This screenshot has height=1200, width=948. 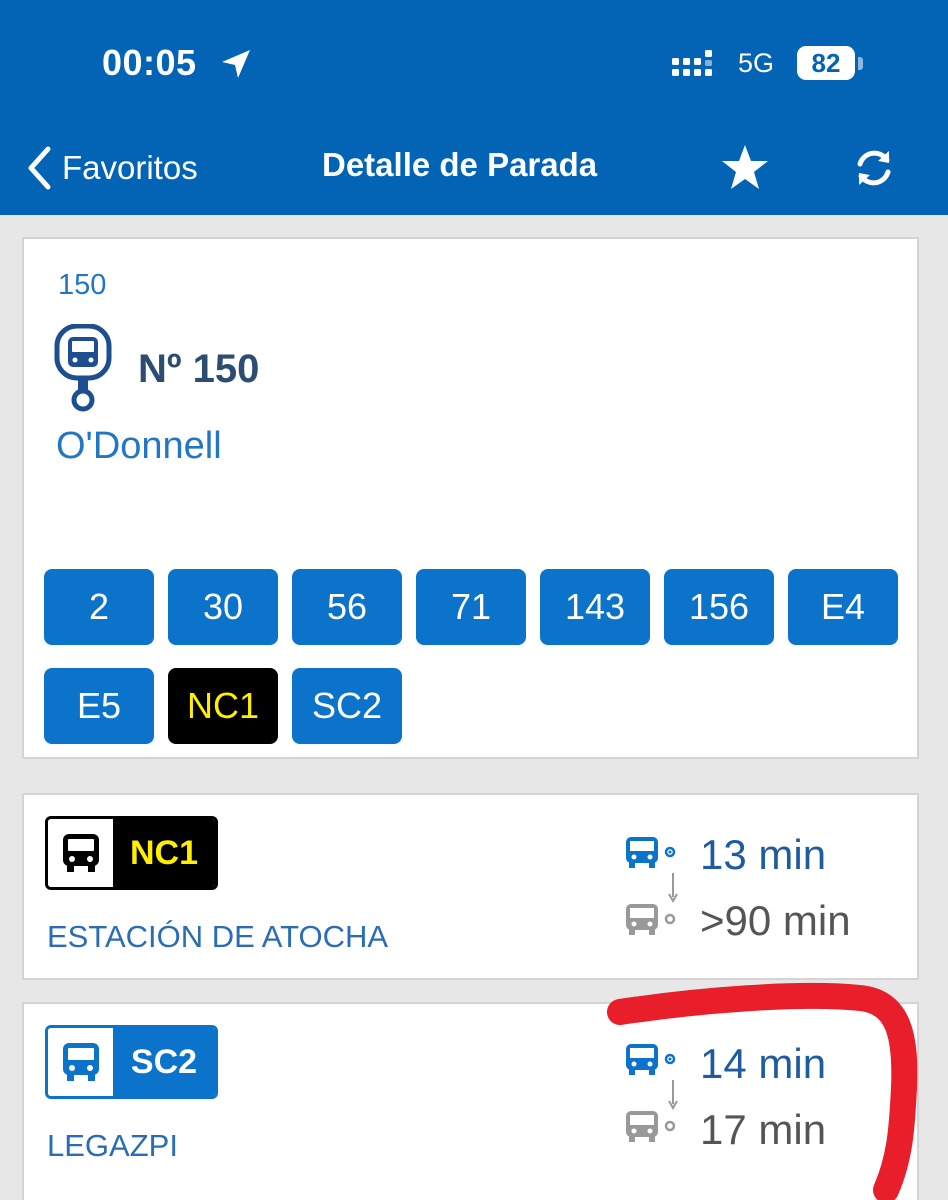 I want to click on stop-number: Nº 150, so click(x=199, y=369).